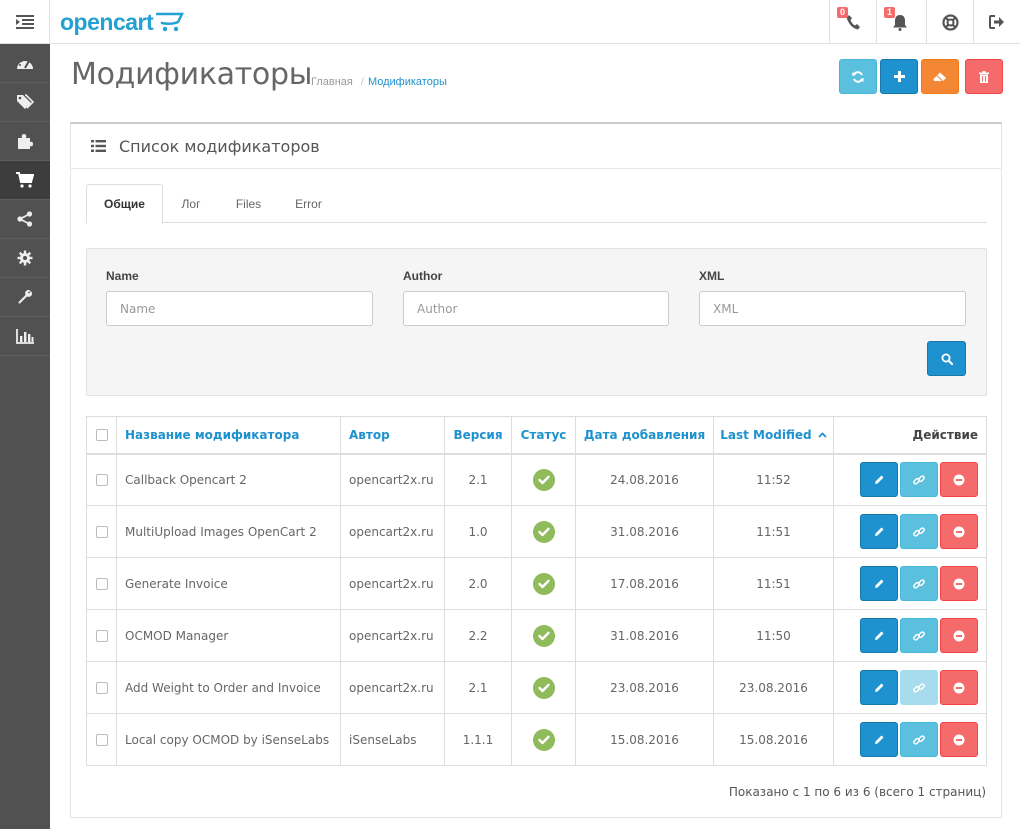 This screenshot has height=829, width=1020. Describe the element at coordinates (25, 63) in the screenshot. I see `sidebar-item-dashboard` at that location.